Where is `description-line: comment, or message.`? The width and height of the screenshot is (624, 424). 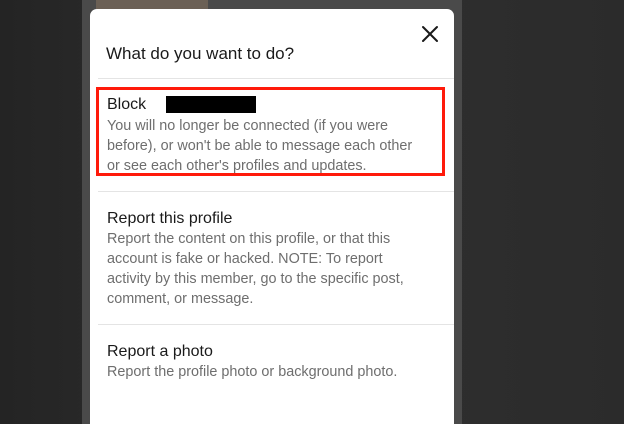
description-line: comment, or message. is located at coordinates (180, 299).